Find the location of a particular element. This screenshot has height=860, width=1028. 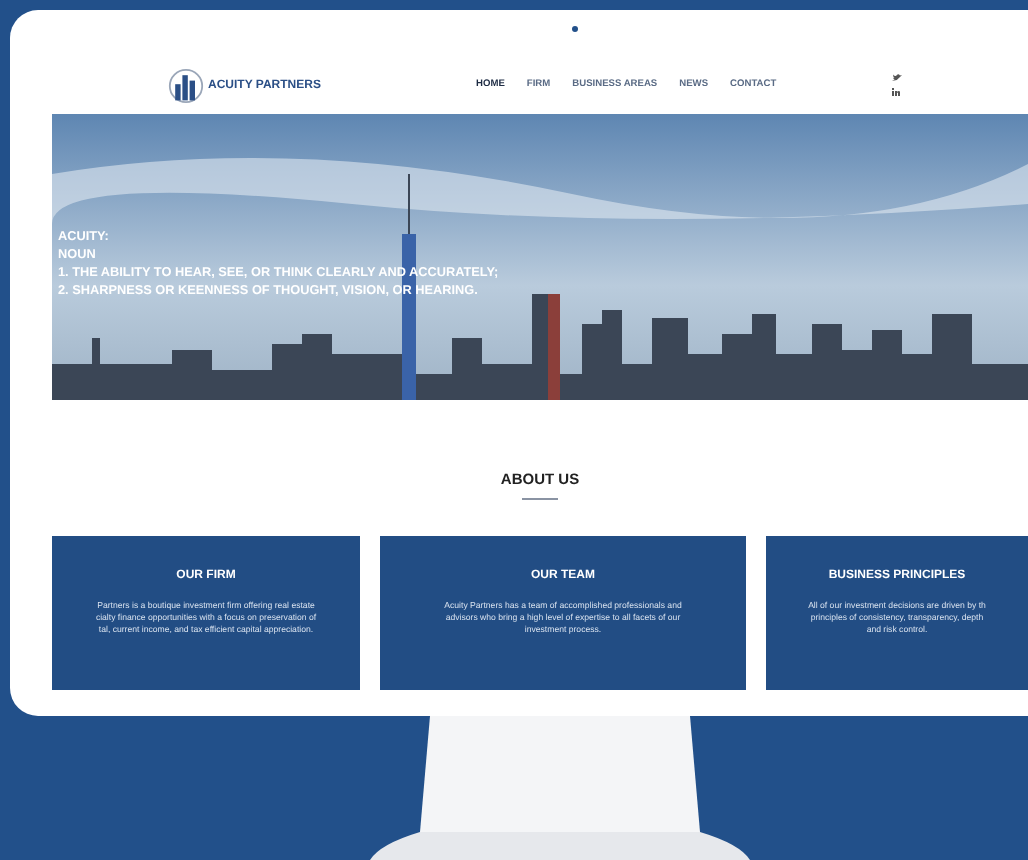

linkedin-icon is located at coordinates (896, 92).